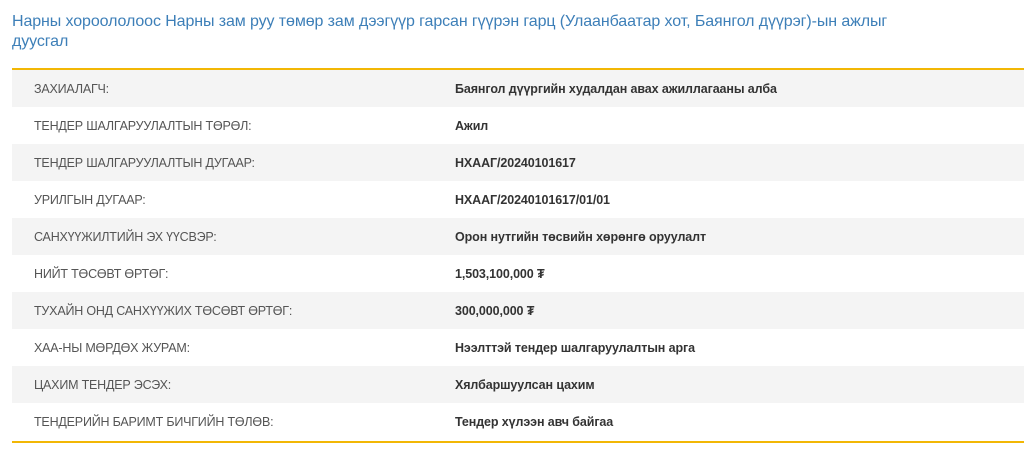 The height and width of the screenshot is (450, 1024). What do you see at coordinates (525, 384) in the screenshot?
I see `row-value: Хялбаршуулсан цахим` at bounding box center [525, 384].